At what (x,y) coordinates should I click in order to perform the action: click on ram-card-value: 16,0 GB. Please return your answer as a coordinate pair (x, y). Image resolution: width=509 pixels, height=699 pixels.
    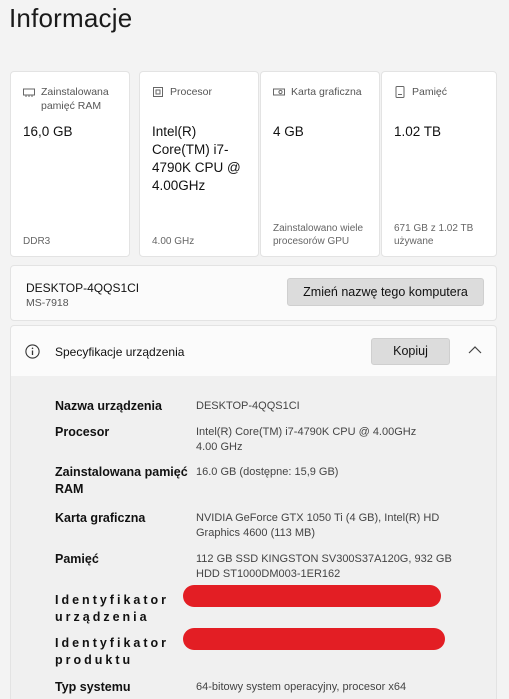
    Looking at the image, I should click on (48, 131).